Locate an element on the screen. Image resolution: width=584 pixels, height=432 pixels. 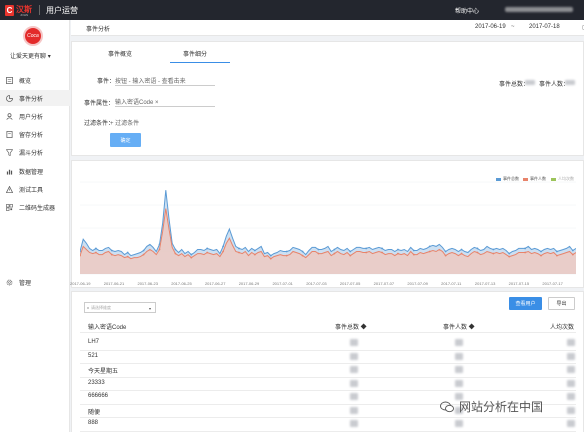
help-center-link: 帮助中心 is located at coordinates (467, 10).